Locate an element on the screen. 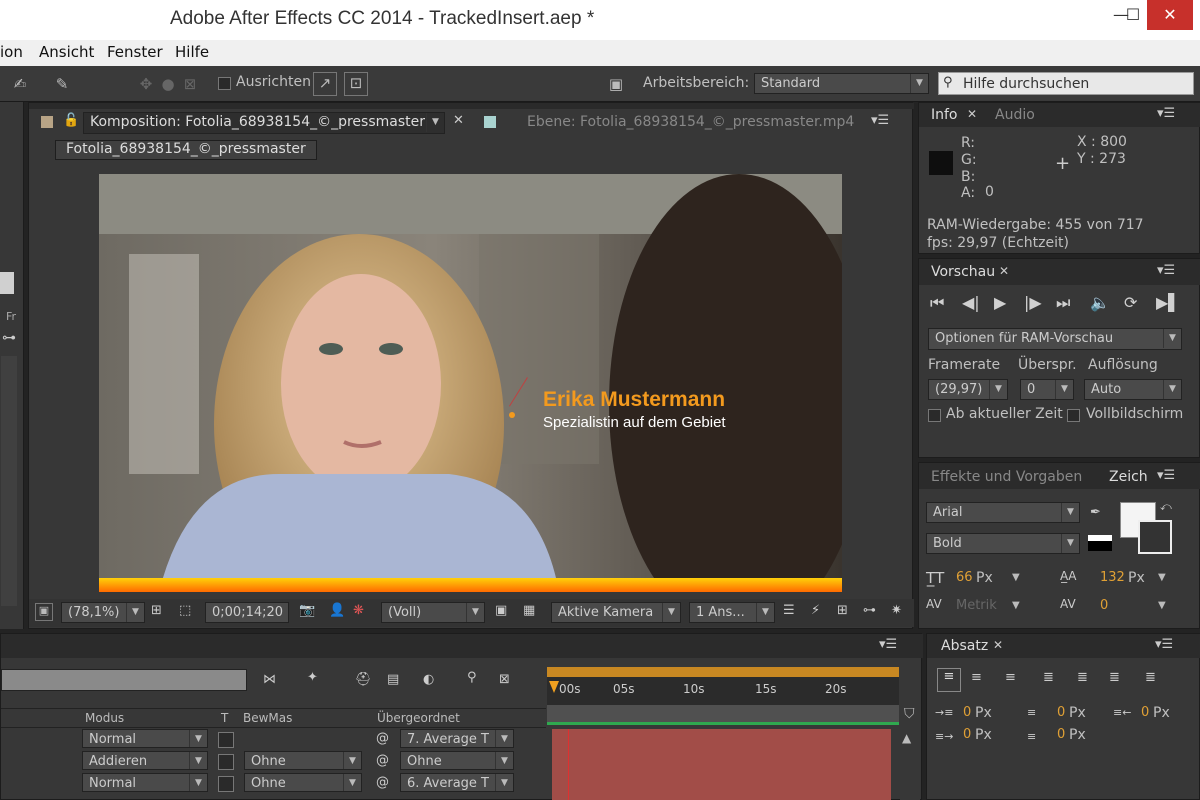 The width and height of the screenshot is (1200, 800). current-time-indicator is located at coordinates (568, 764).